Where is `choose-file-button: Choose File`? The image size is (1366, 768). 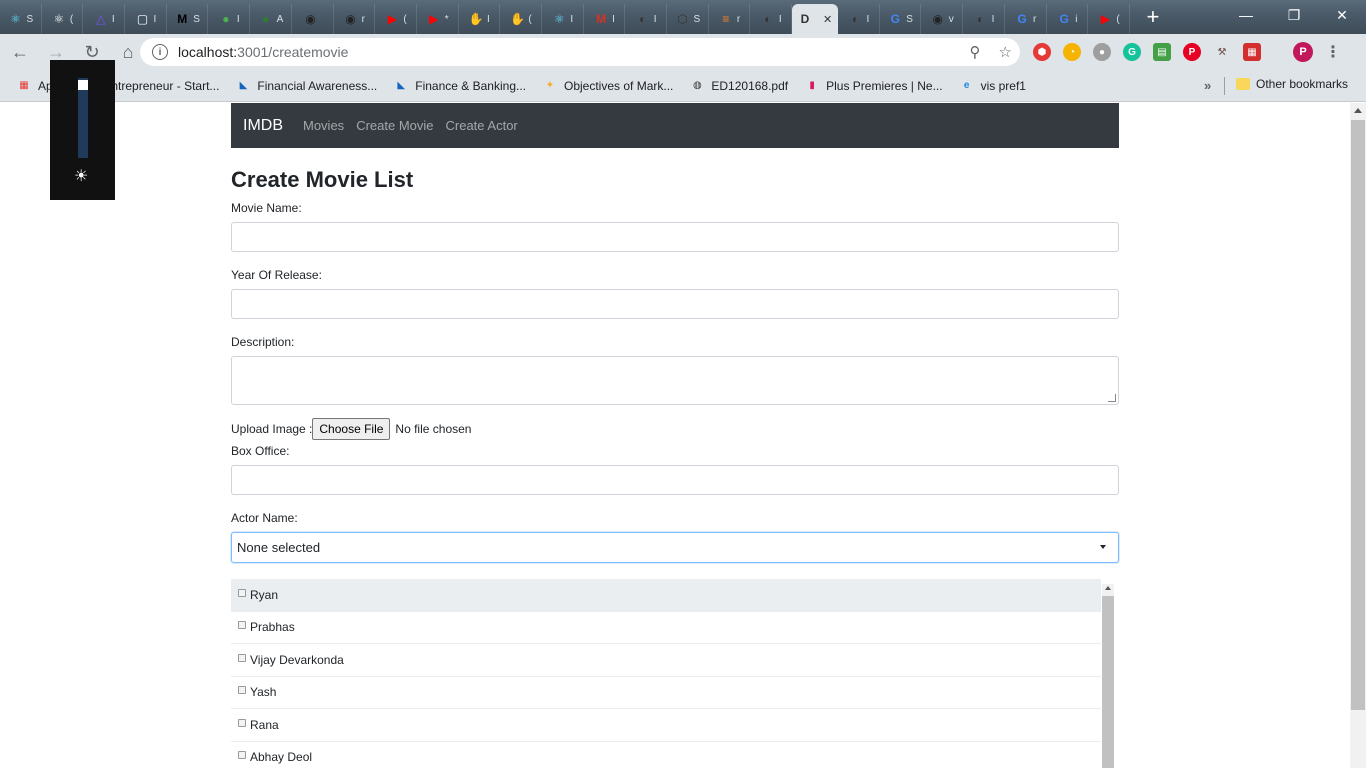
choose-file-button: Choose File is located at coordinates (351, 429).